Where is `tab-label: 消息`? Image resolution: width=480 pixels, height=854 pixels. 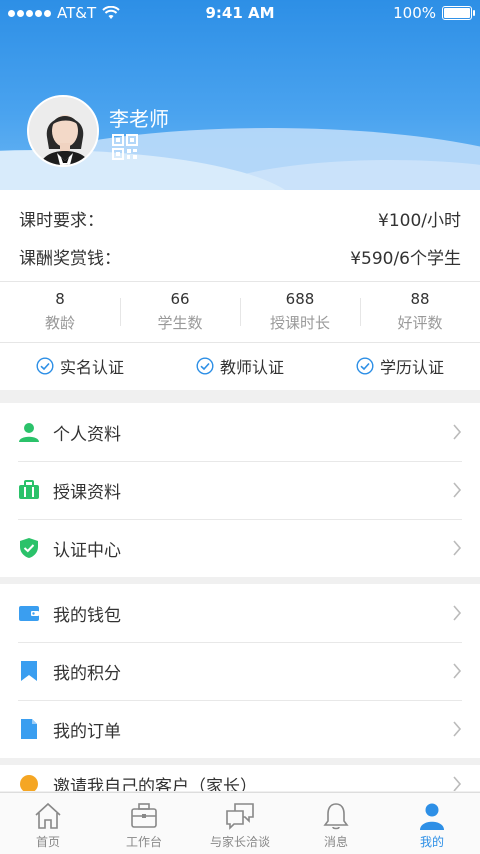 tab-label: 消息 is located at coordinates (335, 842).